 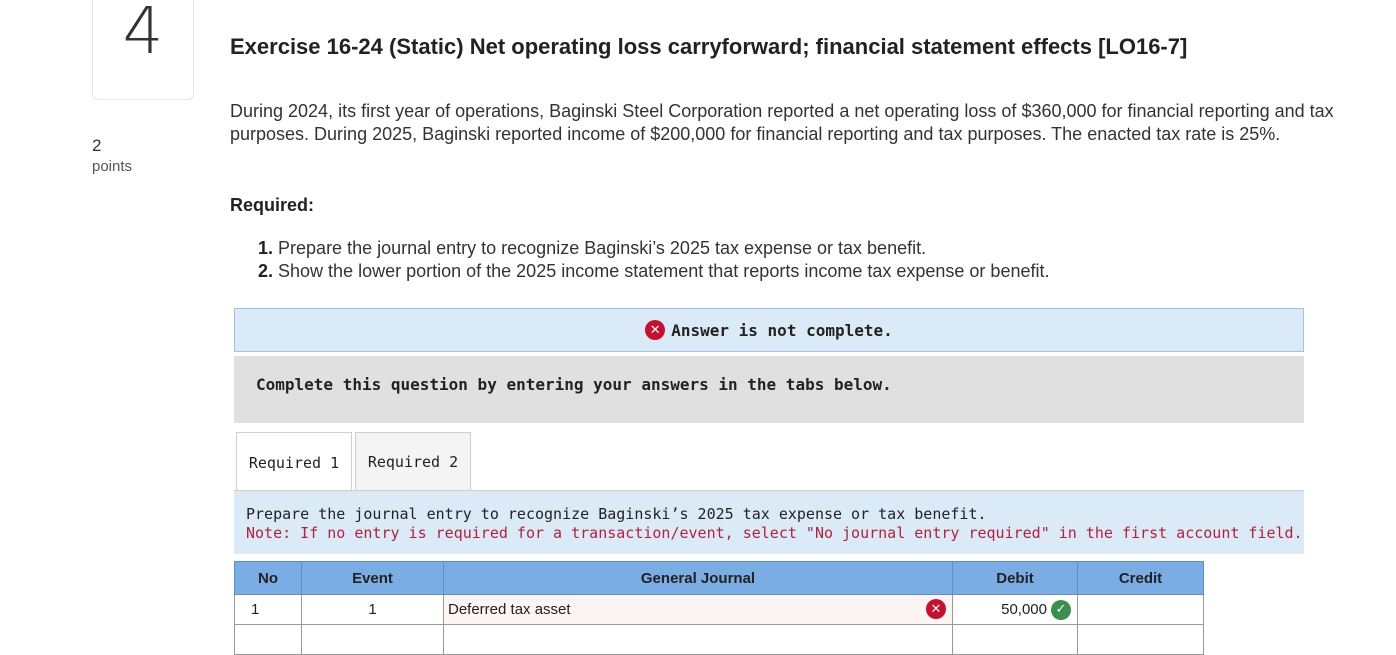 What do you see at coordinates (655, 330) in the screenshot?
I see `x-circle-icon: ✕` at bounding box center [655, 330].